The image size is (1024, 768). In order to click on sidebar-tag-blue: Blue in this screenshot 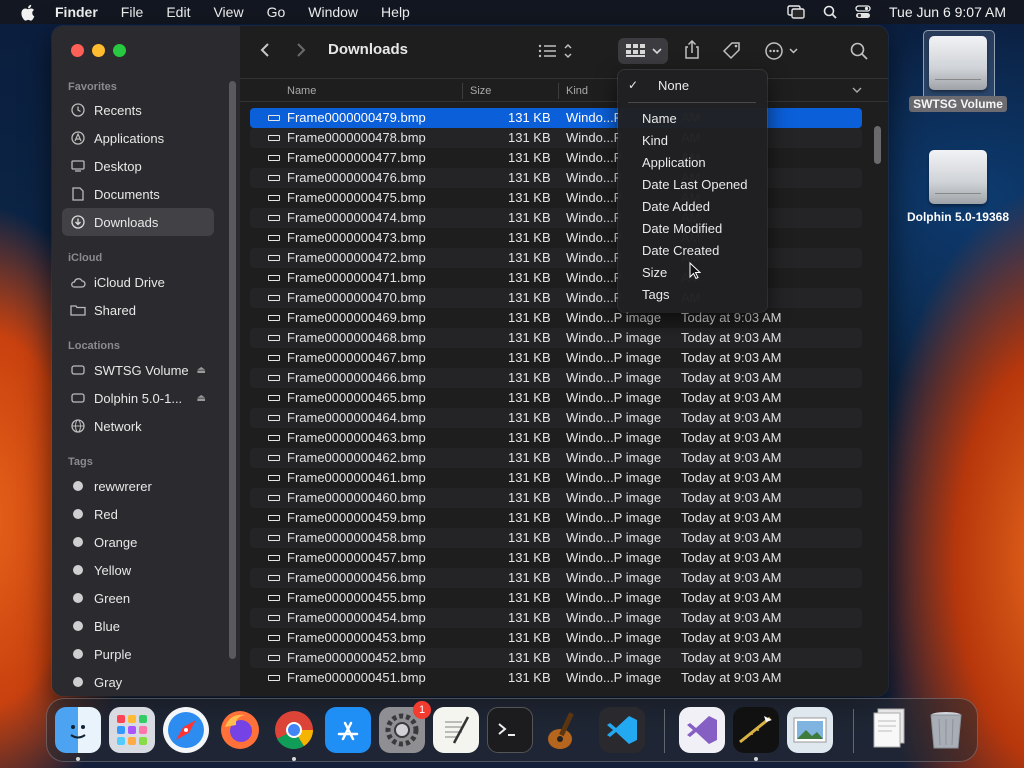, I will do `click(138, 626)`.